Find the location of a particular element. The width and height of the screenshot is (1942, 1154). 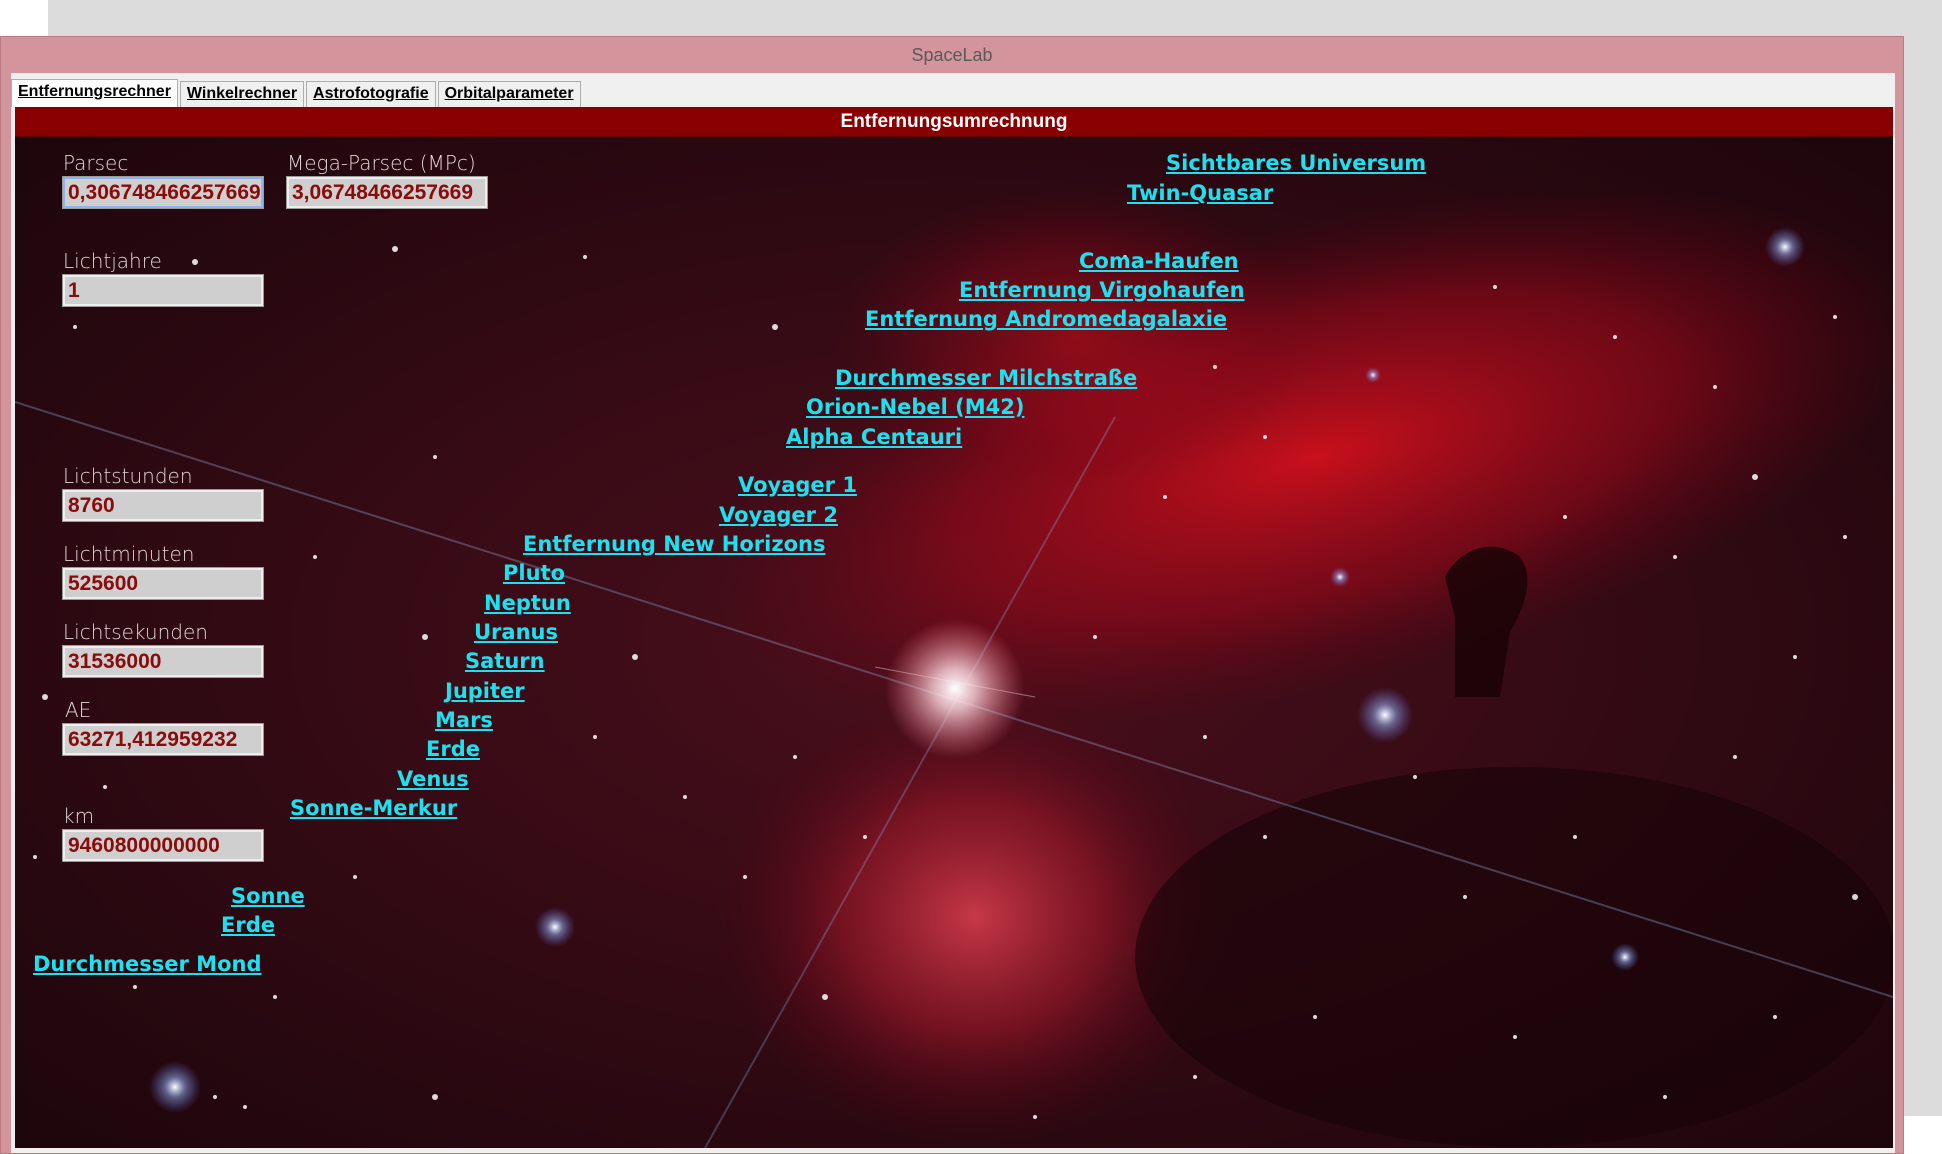

link-jupiter: Jupiter is located at coordinates (485, 691).